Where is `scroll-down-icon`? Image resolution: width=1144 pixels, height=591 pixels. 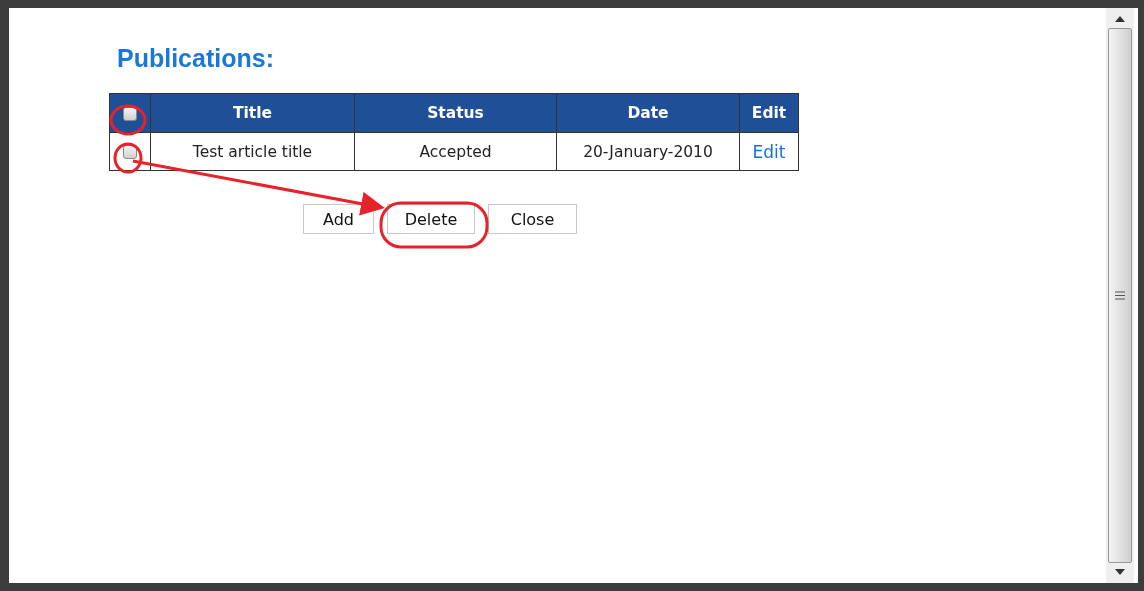 scroll-down-icon is located at coordinates (1120, 572).